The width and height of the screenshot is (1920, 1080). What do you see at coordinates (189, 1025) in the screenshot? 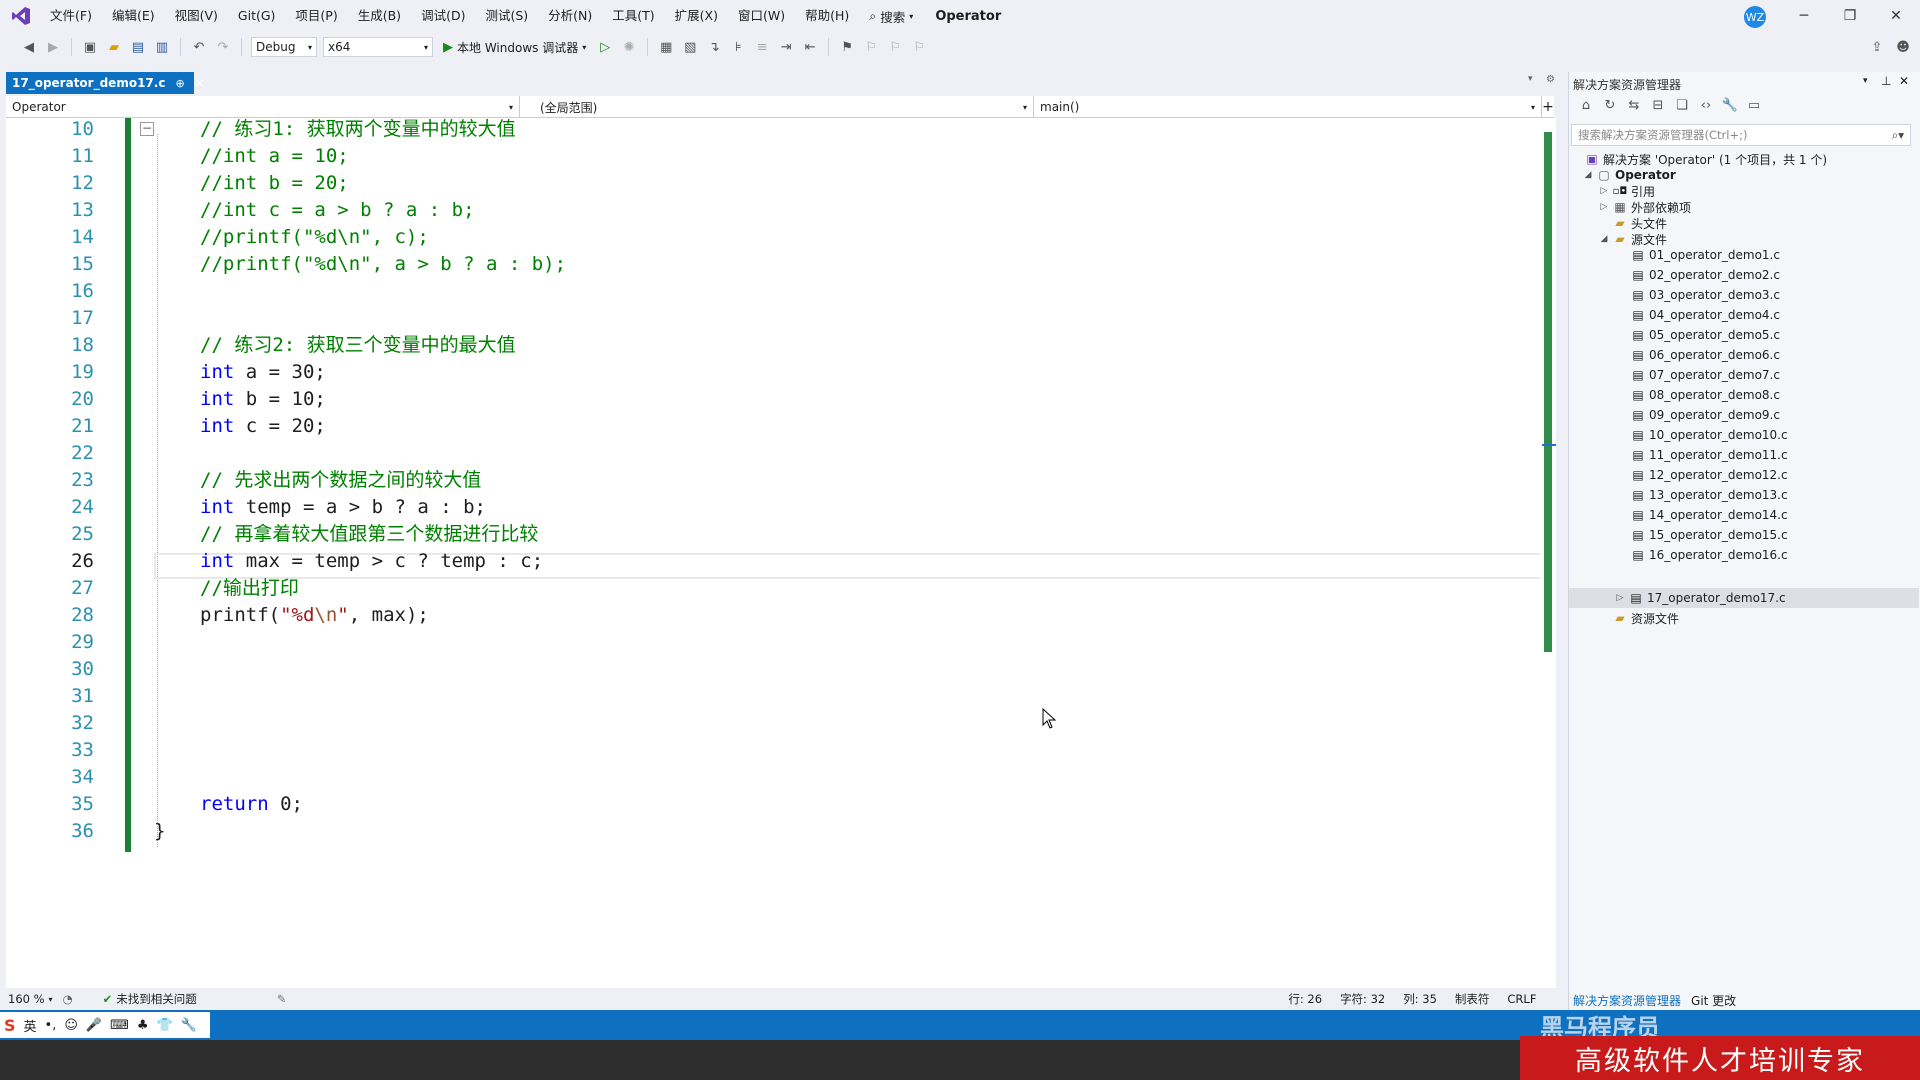
I see `wrench-icon: 🔧` at bounding box center [189, 1025].